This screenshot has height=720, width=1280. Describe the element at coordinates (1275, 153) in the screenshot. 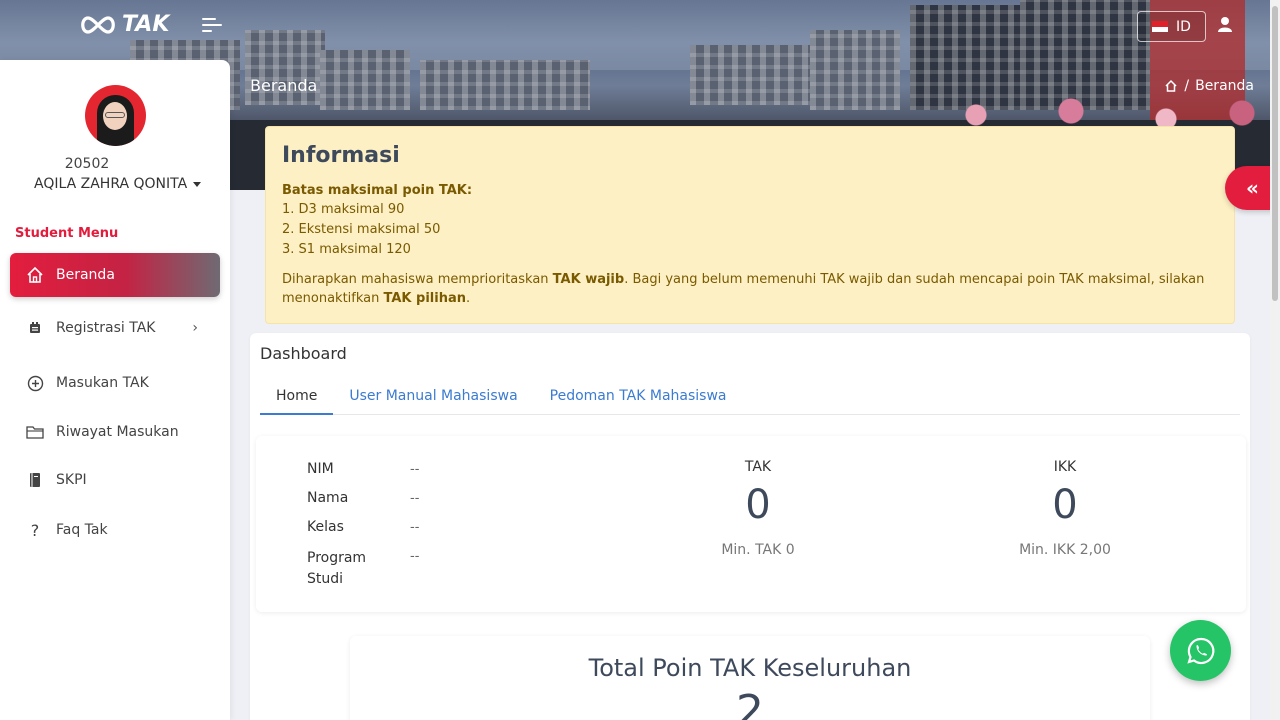

I see `scrollbar-thumb` at that location.